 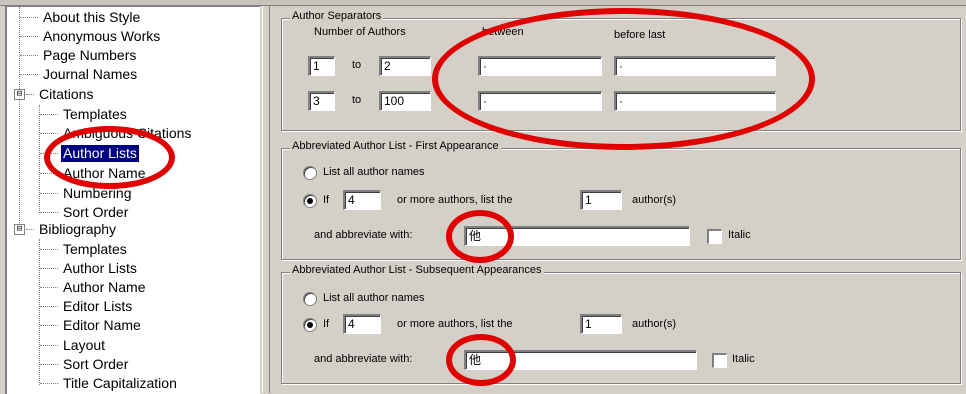 I want to click on tree-item-citations: Citations, so click(x=66, y=94).